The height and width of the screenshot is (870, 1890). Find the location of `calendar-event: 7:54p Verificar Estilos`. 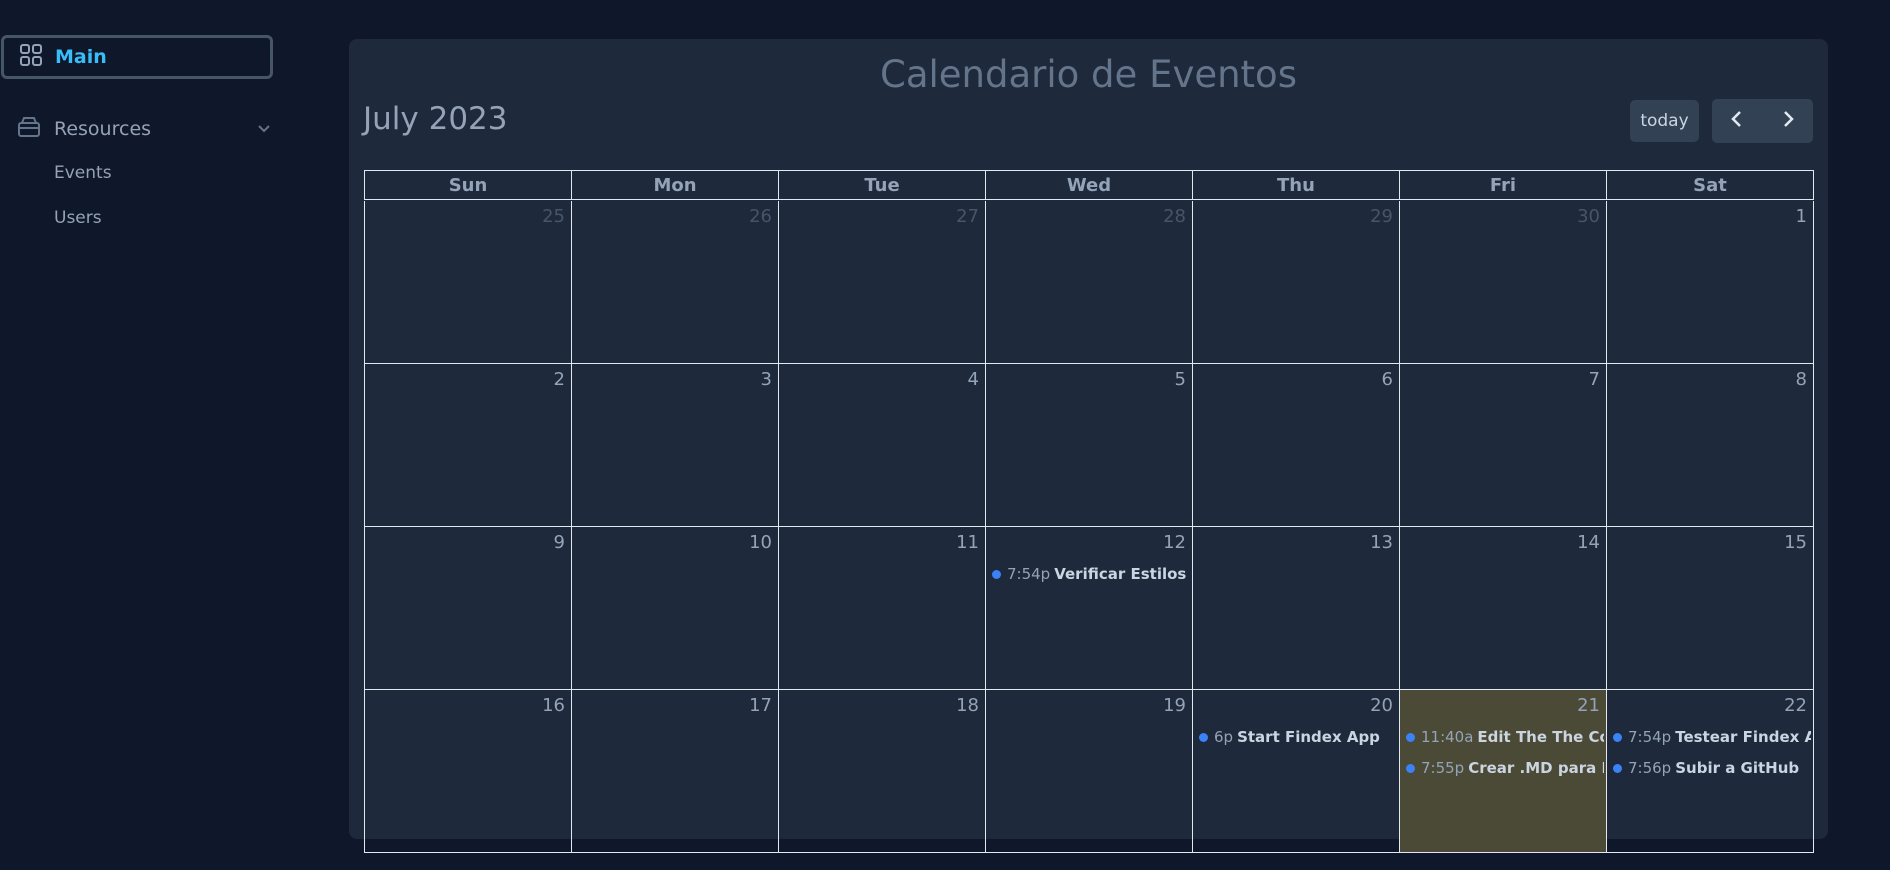

calendar-event: 7:54p Verificar Estilos is located at coordinates (1091, 574).